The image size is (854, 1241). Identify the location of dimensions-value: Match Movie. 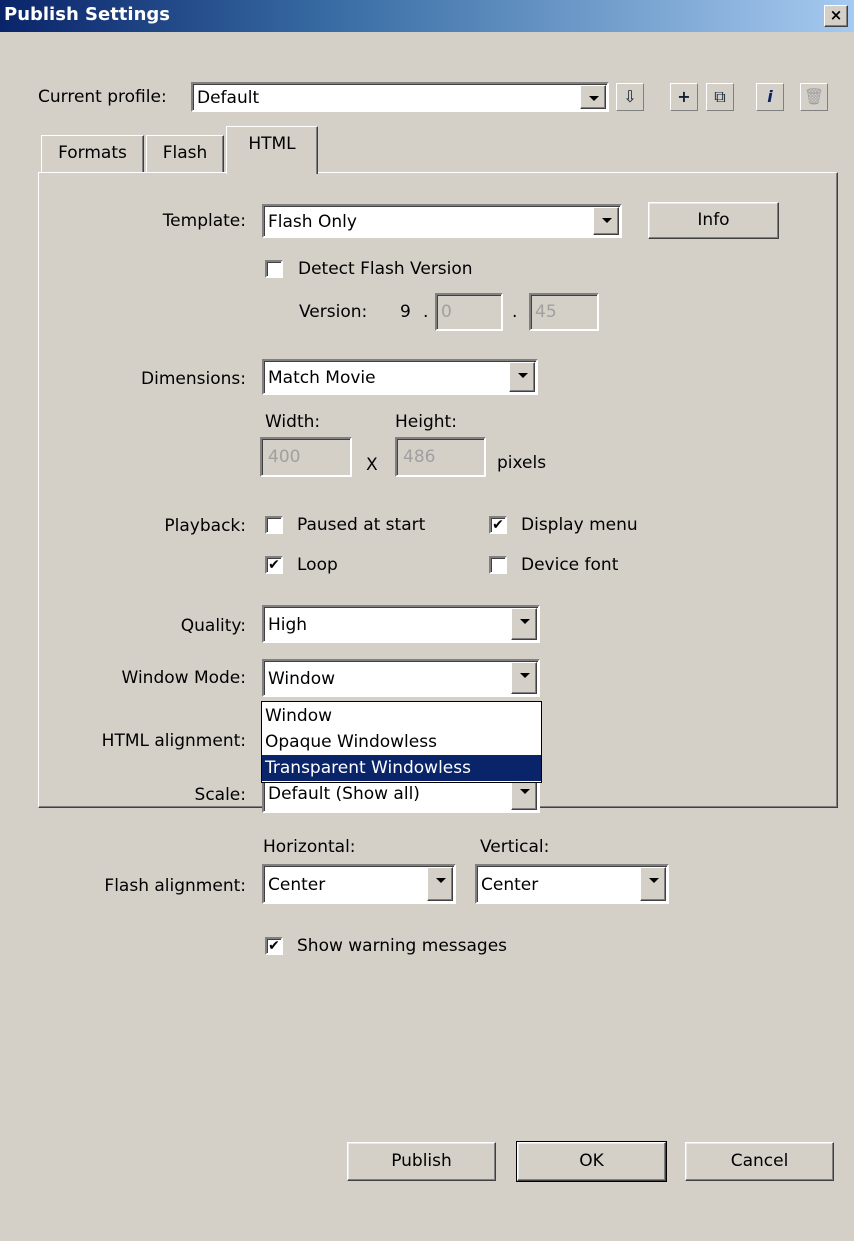
(322, 378).